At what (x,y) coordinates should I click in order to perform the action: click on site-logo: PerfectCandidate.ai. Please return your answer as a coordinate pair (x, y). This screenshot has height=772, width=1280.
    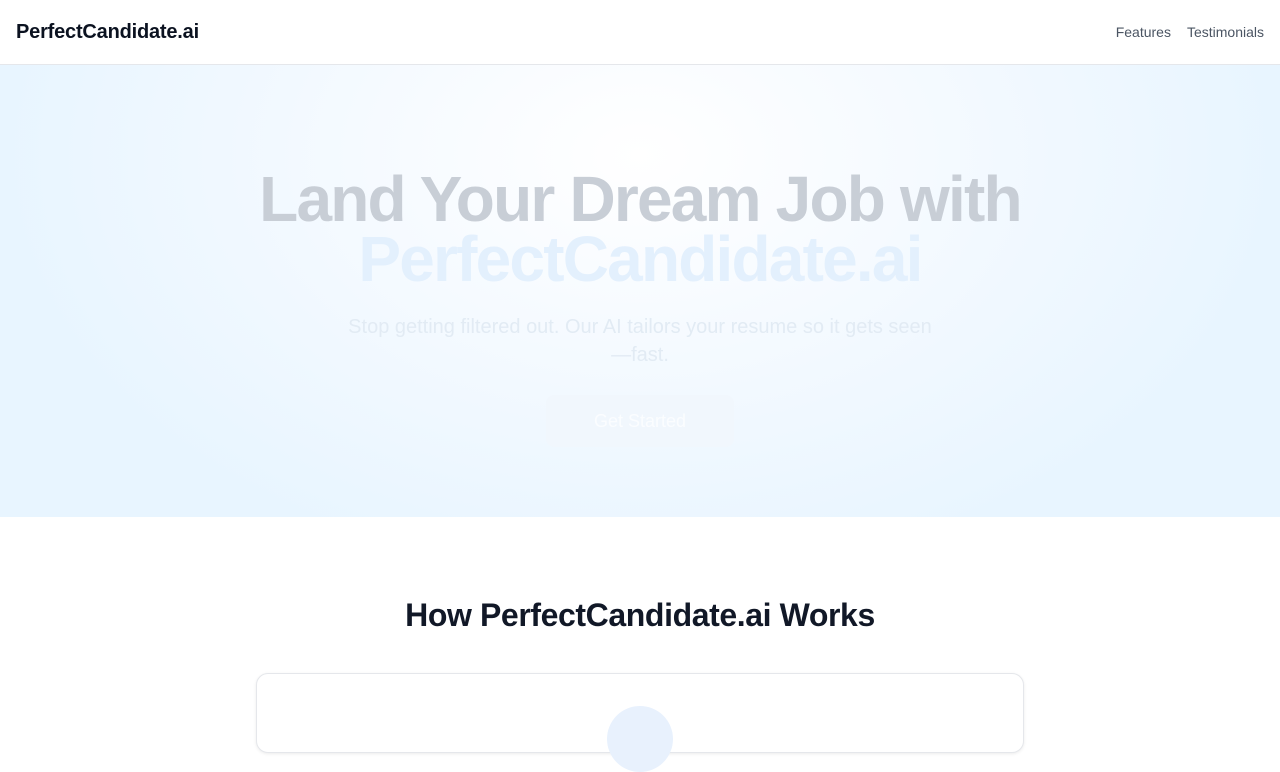
    Looking at the image, I should click on (107, 32).